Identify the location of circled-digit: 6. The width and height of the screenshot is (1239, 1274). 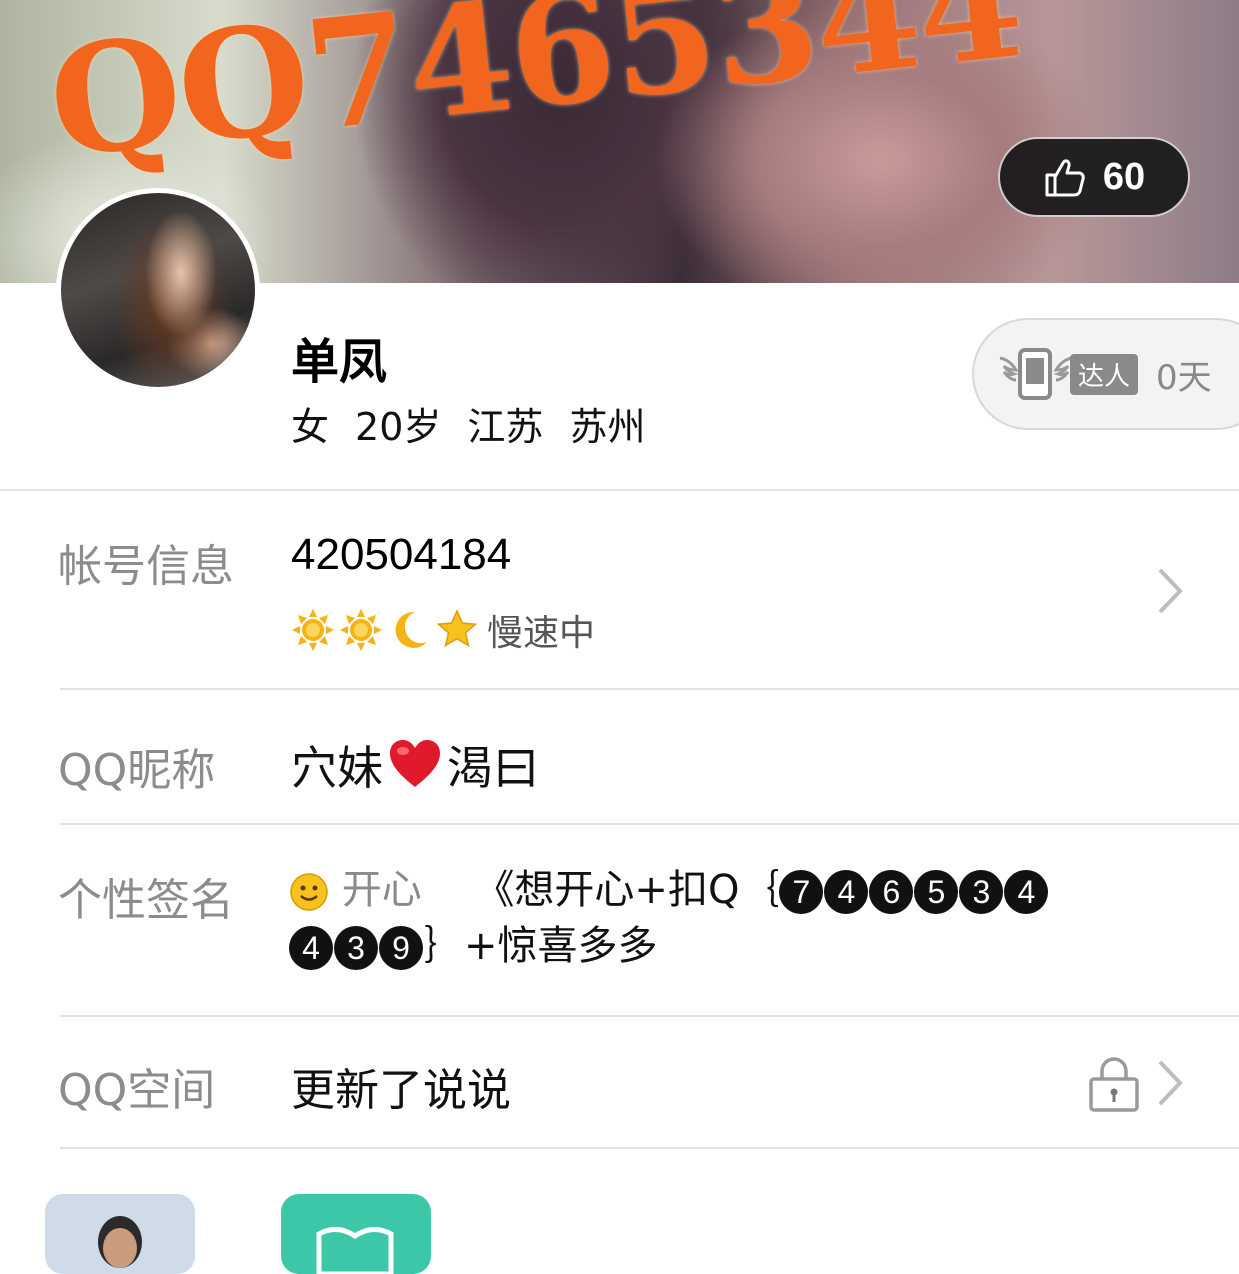
(891, 892).